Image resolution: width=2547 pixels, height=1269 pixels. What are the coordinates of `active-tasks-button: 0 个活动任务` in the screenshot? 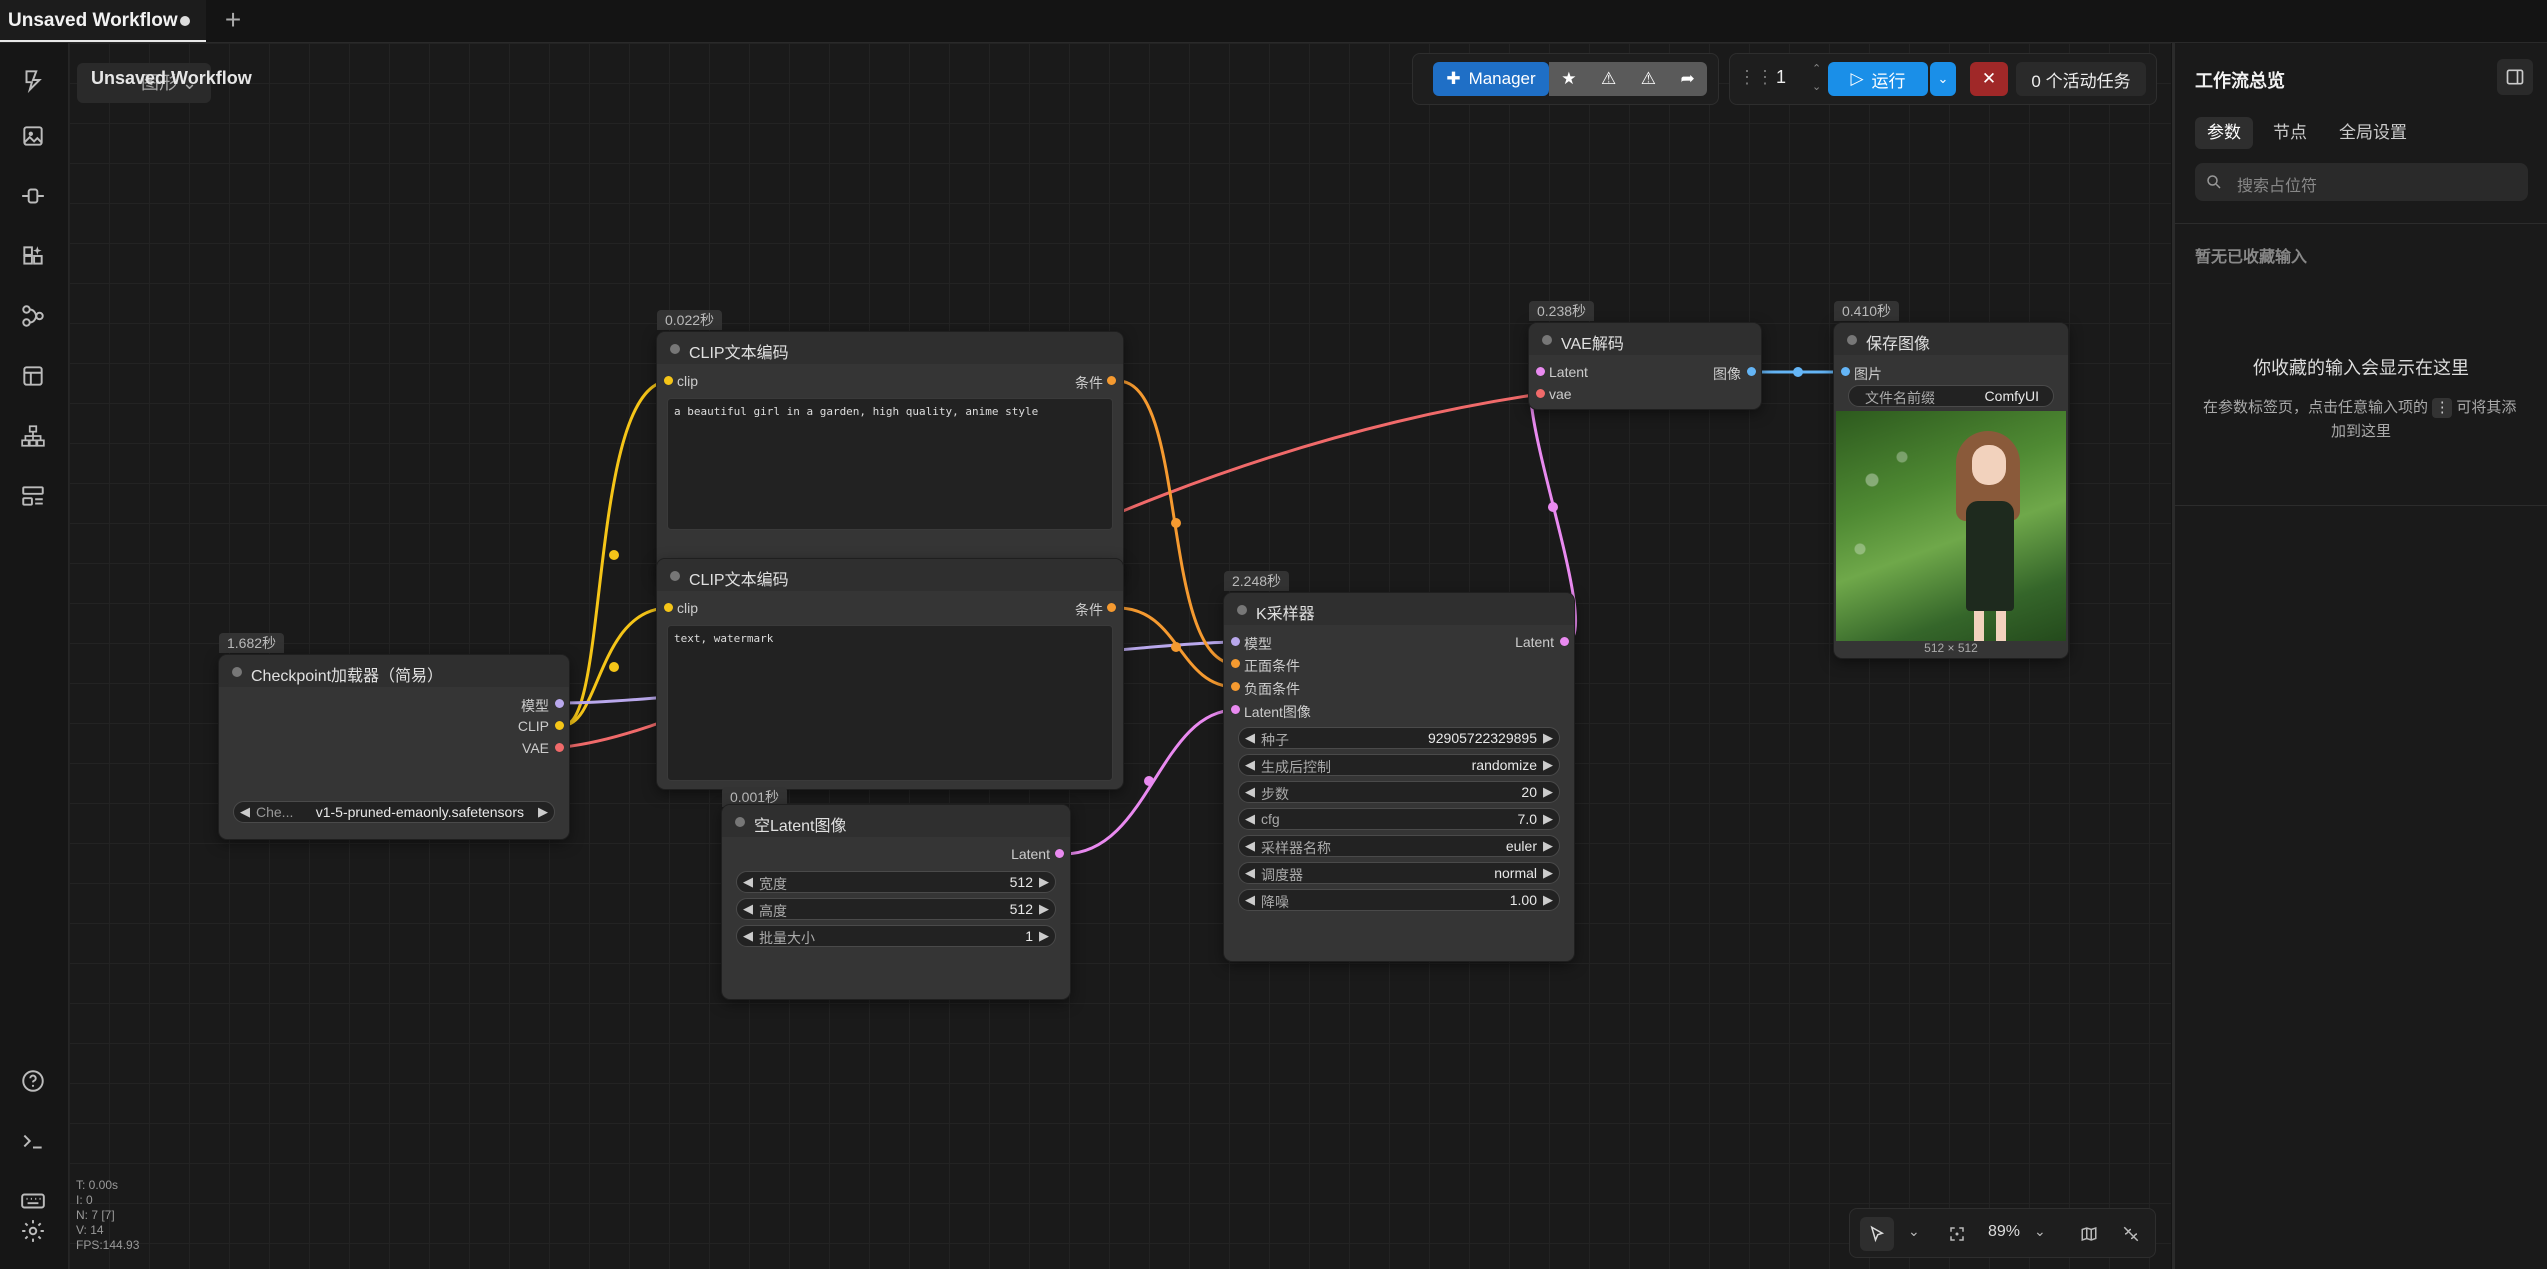 It's located at (2081, 79).